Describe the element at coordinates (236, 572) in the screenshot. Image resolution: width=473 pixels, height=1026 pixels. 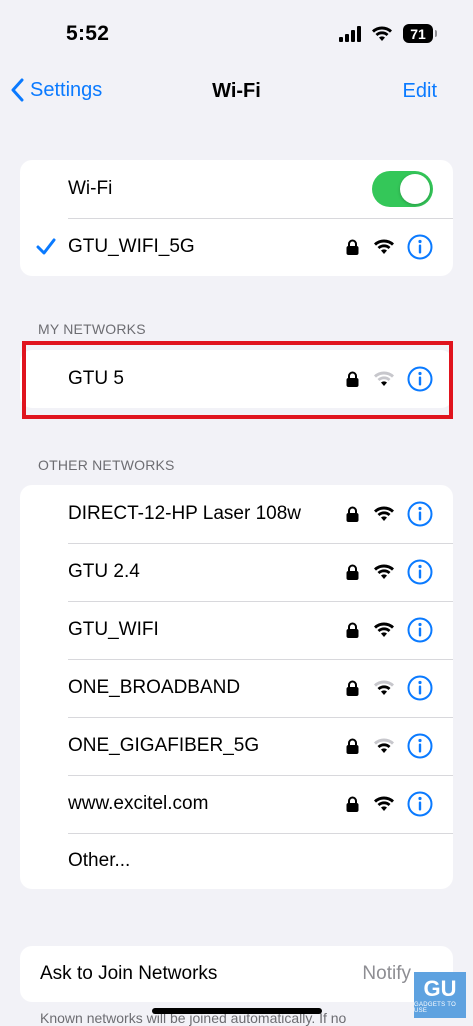
I see `network-row: GTU 2.4` at that location.